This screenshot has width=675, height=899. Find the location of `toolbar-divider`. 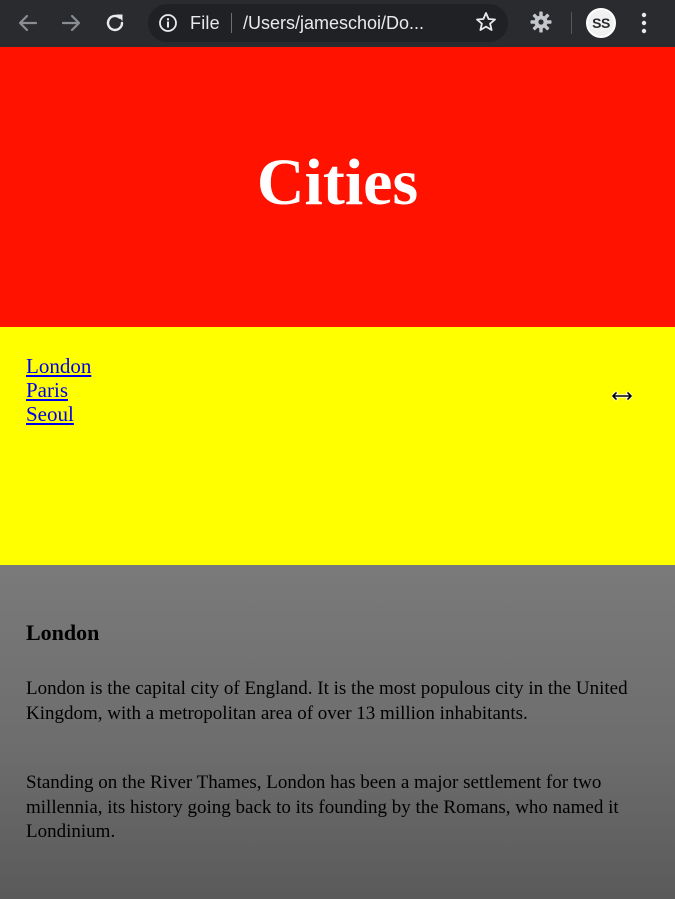

toolbar-divider is located at coordinates (571, 23).